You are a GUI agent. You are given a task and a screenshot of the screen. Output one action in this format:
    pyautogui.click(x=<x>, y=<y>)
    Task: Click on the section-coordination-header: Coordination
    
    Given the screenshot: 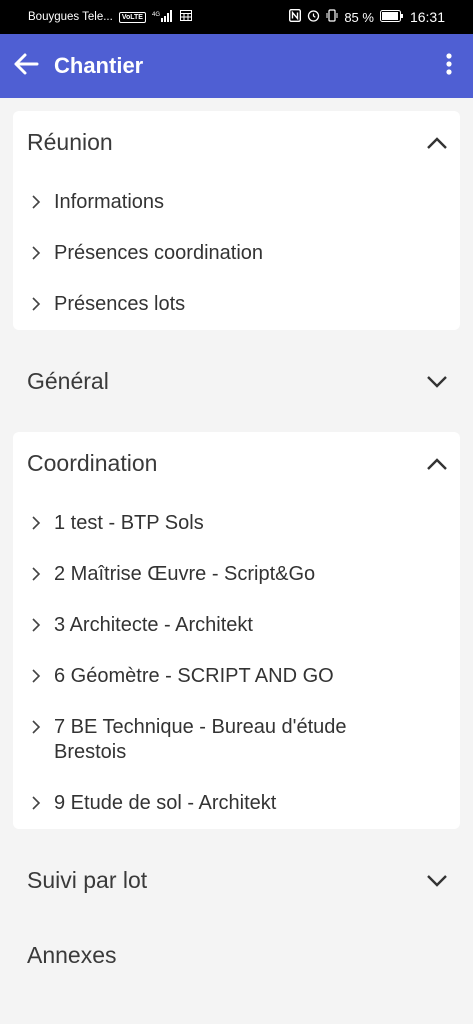 What is the action you would take?
    pyautogui.click(x=236, y=466)
    